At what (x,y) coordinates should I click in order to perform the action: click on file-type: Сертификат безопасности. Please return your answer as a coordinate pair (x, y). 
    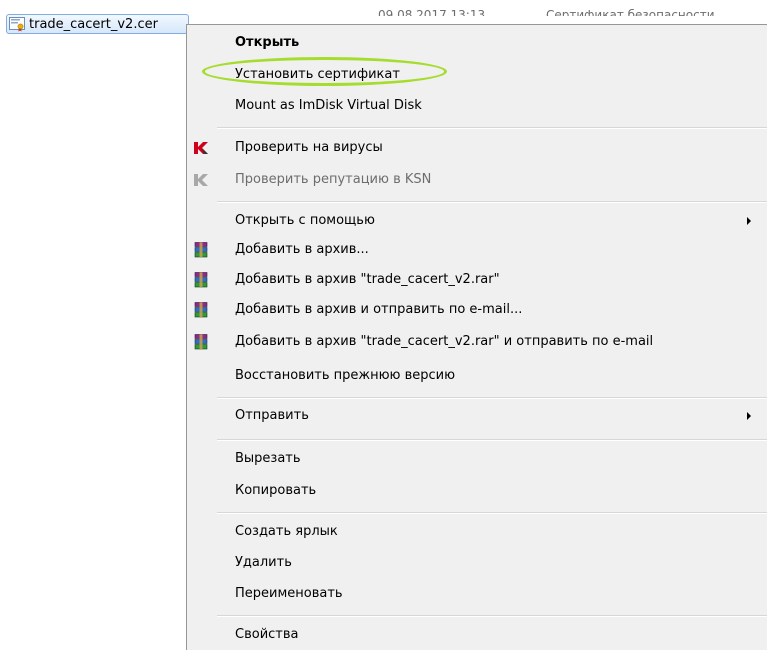
    Looking at the image, I should click on (630, 12).